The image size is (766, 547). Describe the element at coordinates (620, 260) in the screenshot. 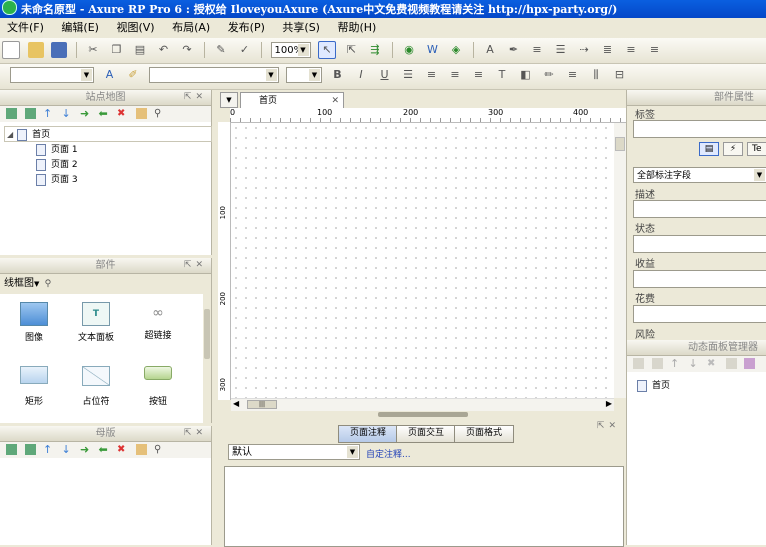

I see `vertical-scrollbar` at that location.